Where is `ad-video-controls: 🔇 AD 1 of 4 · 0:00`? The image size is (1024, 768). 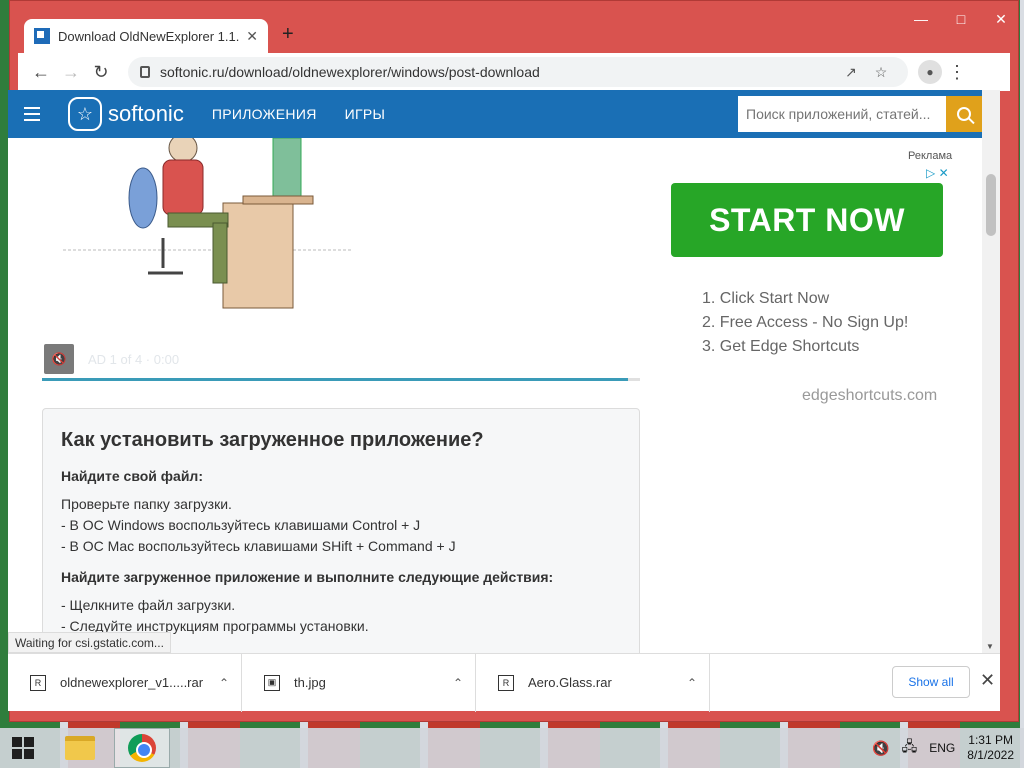
ad-video-controls: 🔇 AD 1 of 4 · 0:00 is located at coordinates (111, 359).